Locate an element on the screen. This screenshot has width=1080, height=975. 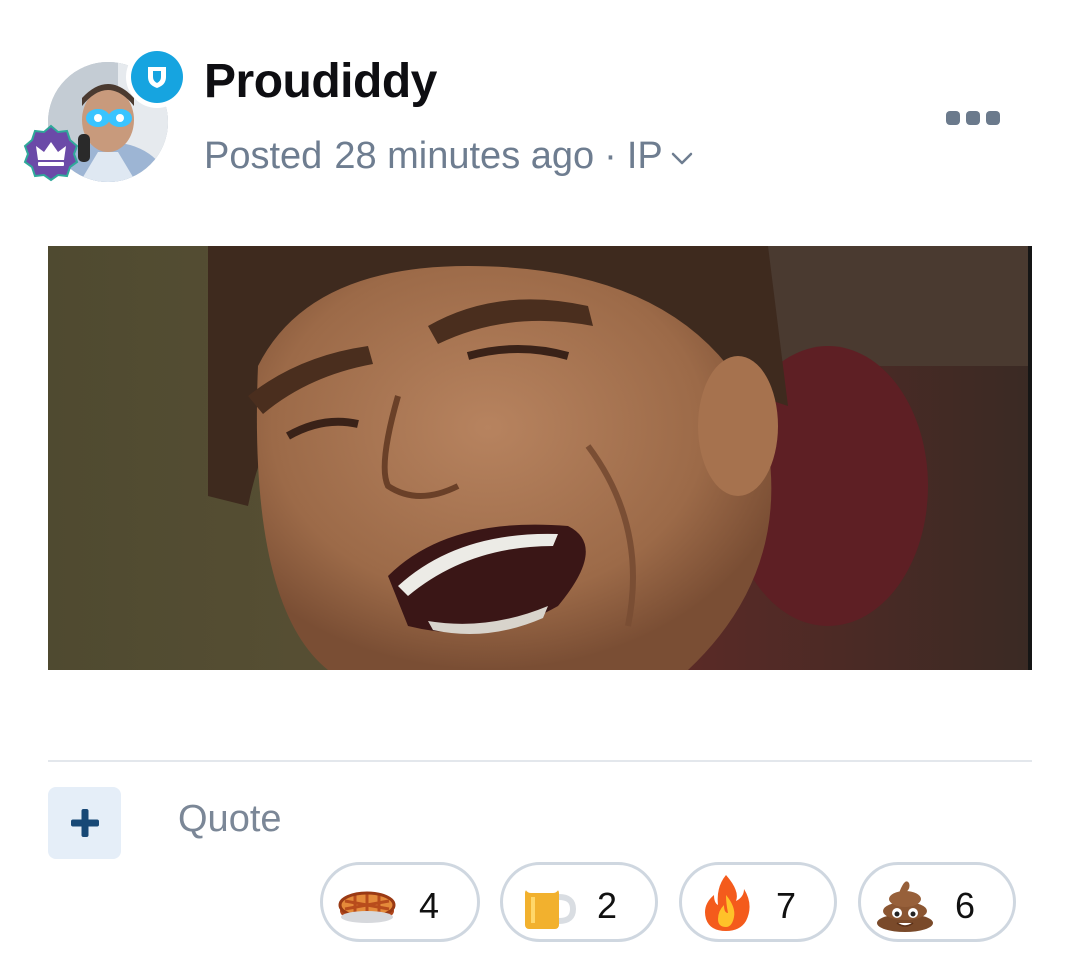
plus-icon is located at coordinates (84, 823).